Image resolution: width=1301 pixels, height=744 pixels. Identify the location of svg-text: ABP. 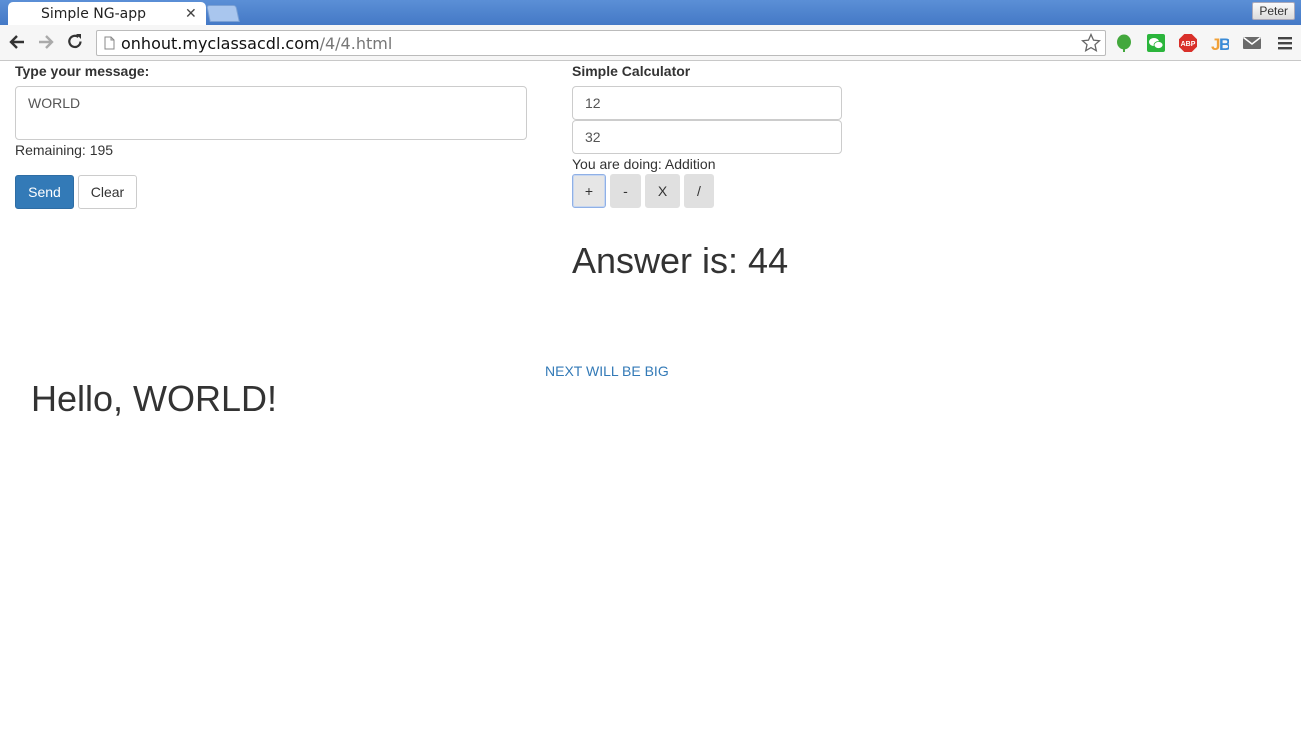
(1188, 44).